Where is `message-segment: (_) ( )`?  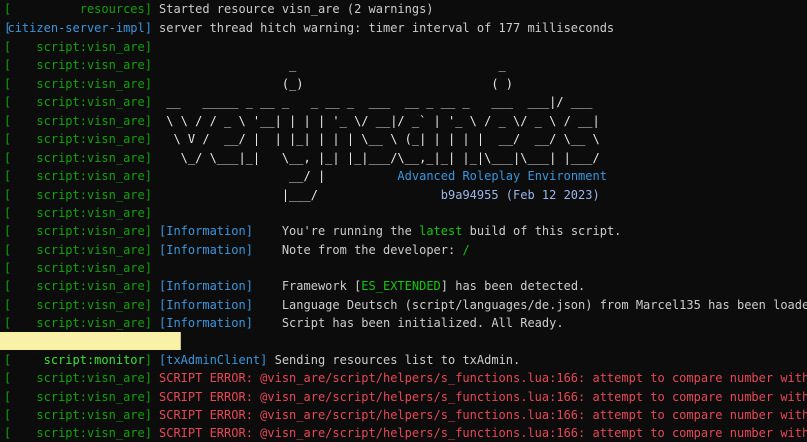 message-segment: (_) ( ) is located at coordinates (336, 84).